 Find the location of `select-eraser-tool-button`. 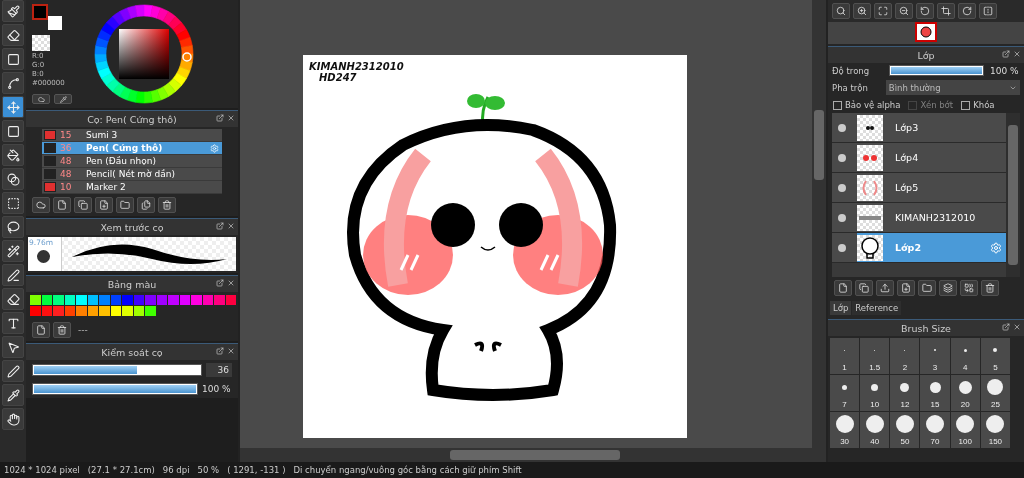

select-eraser-tool-button is located at coordinates (13, 299).